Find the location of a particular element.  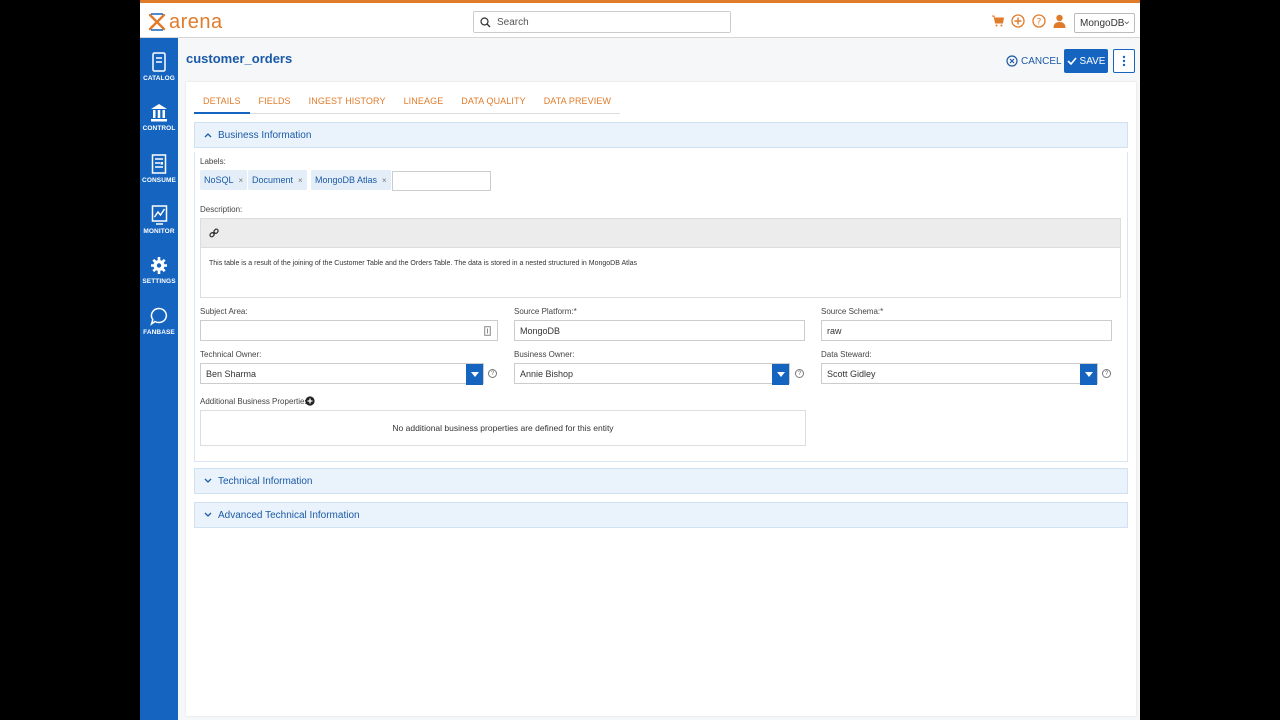

label-chip: NoSQL × is located at coordinates (224, 180).